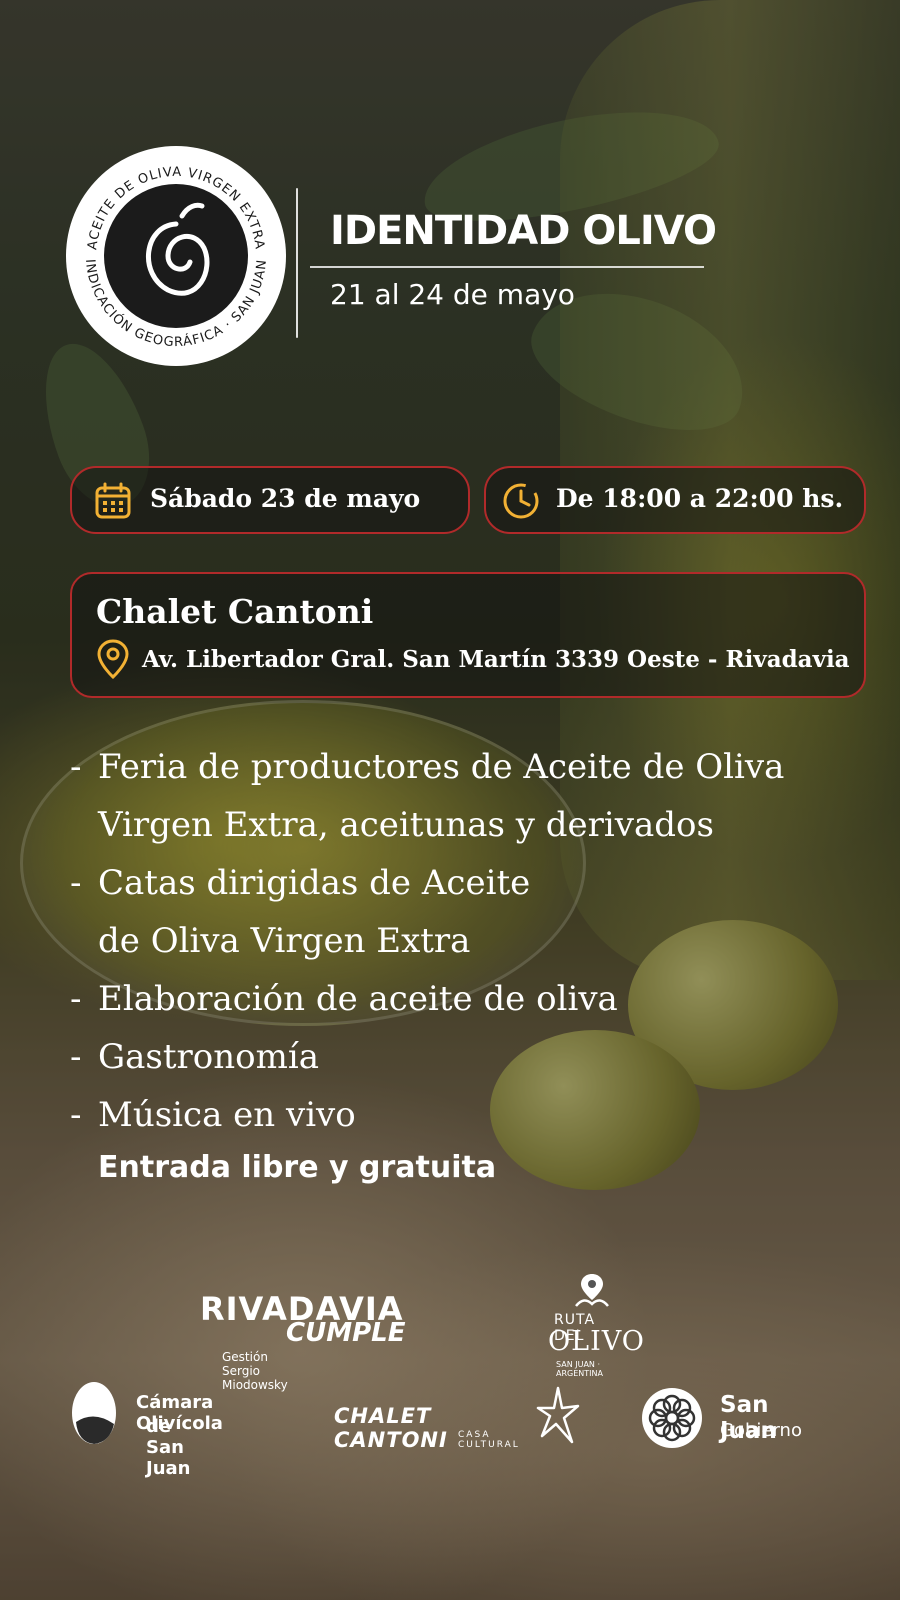  What do you see at coordinates (213, 1115) in the screenshot?
I see `list-item: - Música en vivo` at bounding box center [213, 1115].